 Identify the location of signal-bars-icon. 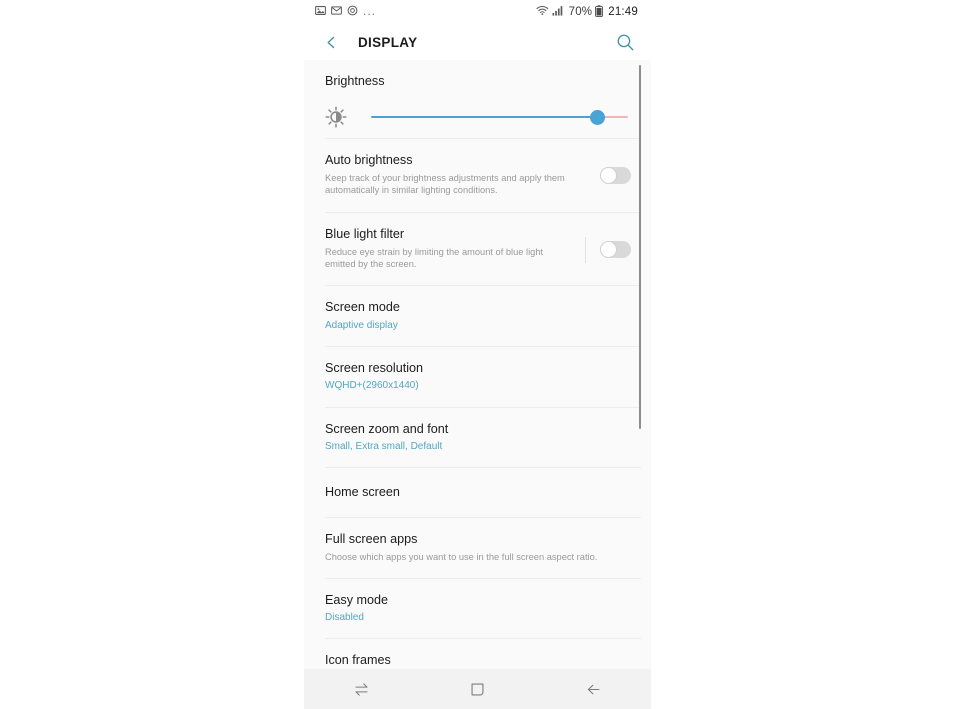
(558, 12).